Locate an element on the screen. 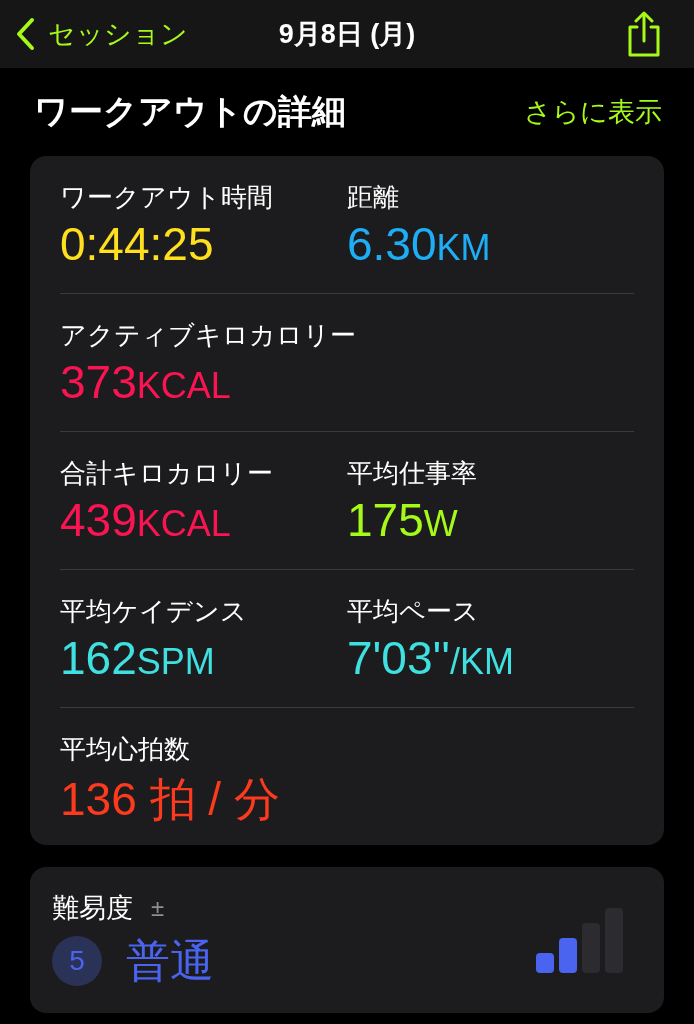 The image size is (694, 1024). metric-label: 距離 is located at coordinates (373, 197).